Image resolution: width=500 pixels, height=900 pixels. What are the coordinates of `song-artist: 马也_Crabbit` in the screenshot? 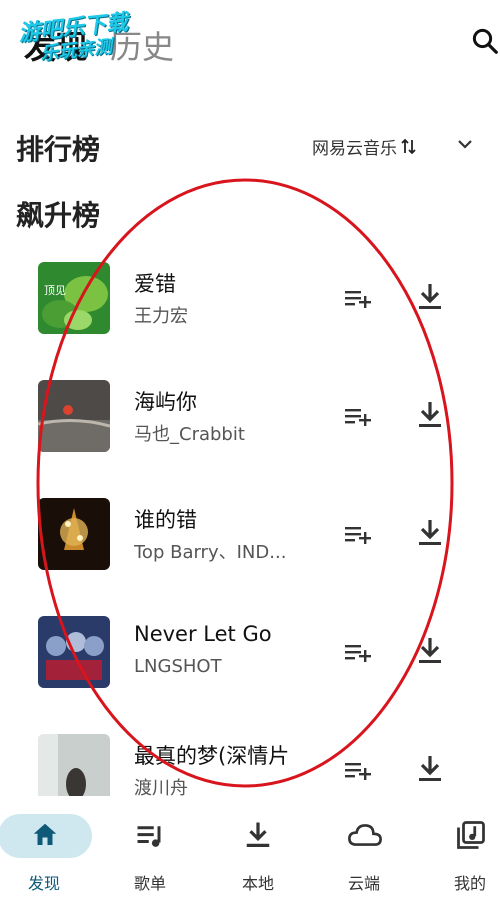 It's located at (189, 434).